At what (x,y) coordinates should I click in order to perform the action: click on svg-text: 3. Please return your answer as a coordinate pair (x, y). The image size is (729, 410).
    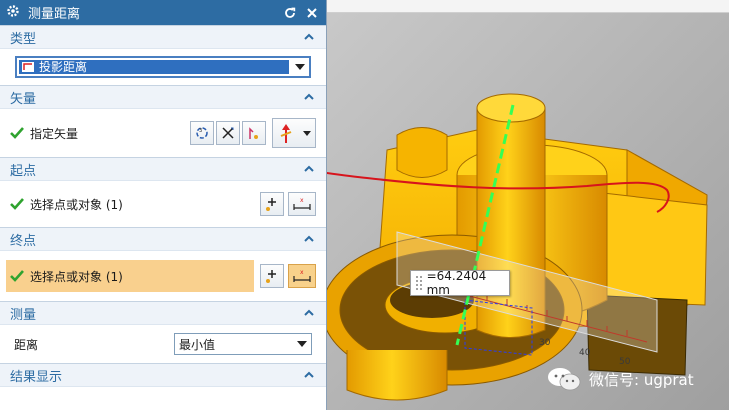
    Looking at the image, I should click on (200, 131).